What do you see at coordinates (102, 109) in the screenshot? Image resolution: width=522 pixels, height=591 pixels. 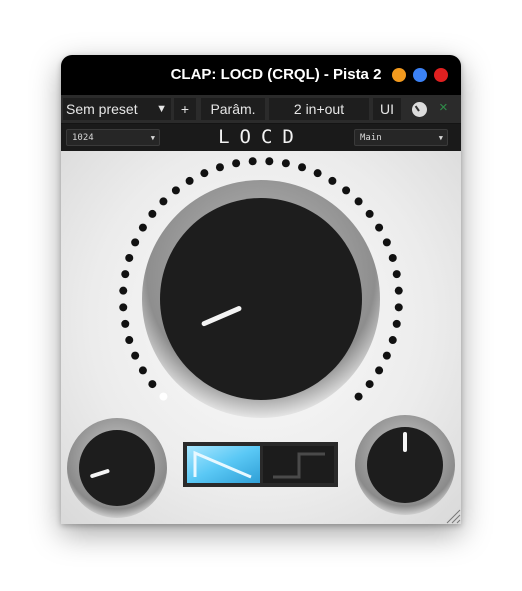 I see `preset-label: Sem preset` at bounding box center [102, 109].